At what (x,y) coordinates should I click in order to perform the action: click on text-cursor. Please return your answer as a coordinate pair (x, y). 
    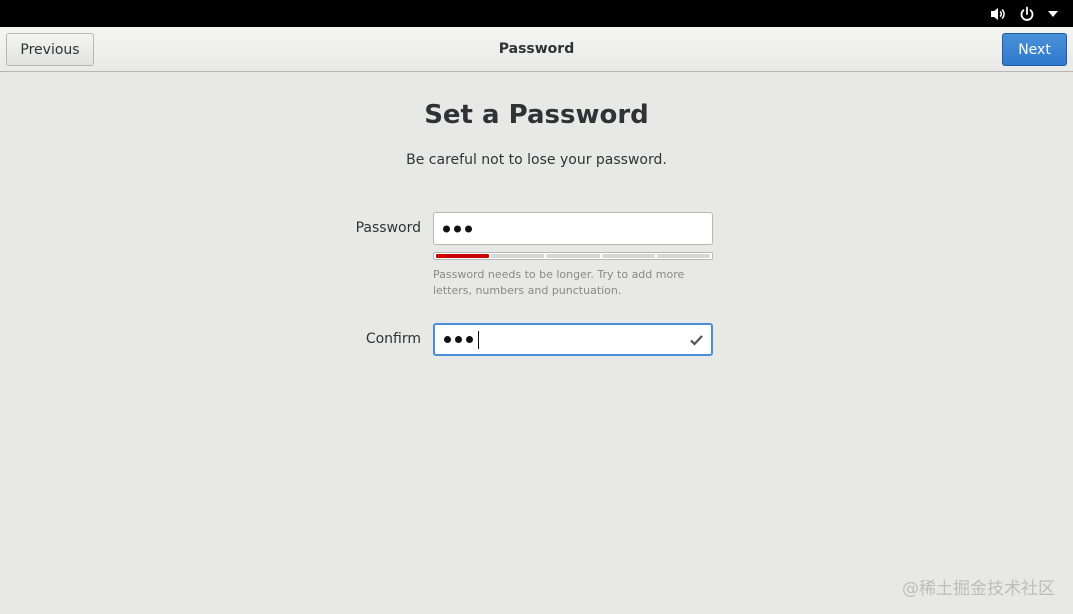
    Looking at the image, I should click on (478, 339).